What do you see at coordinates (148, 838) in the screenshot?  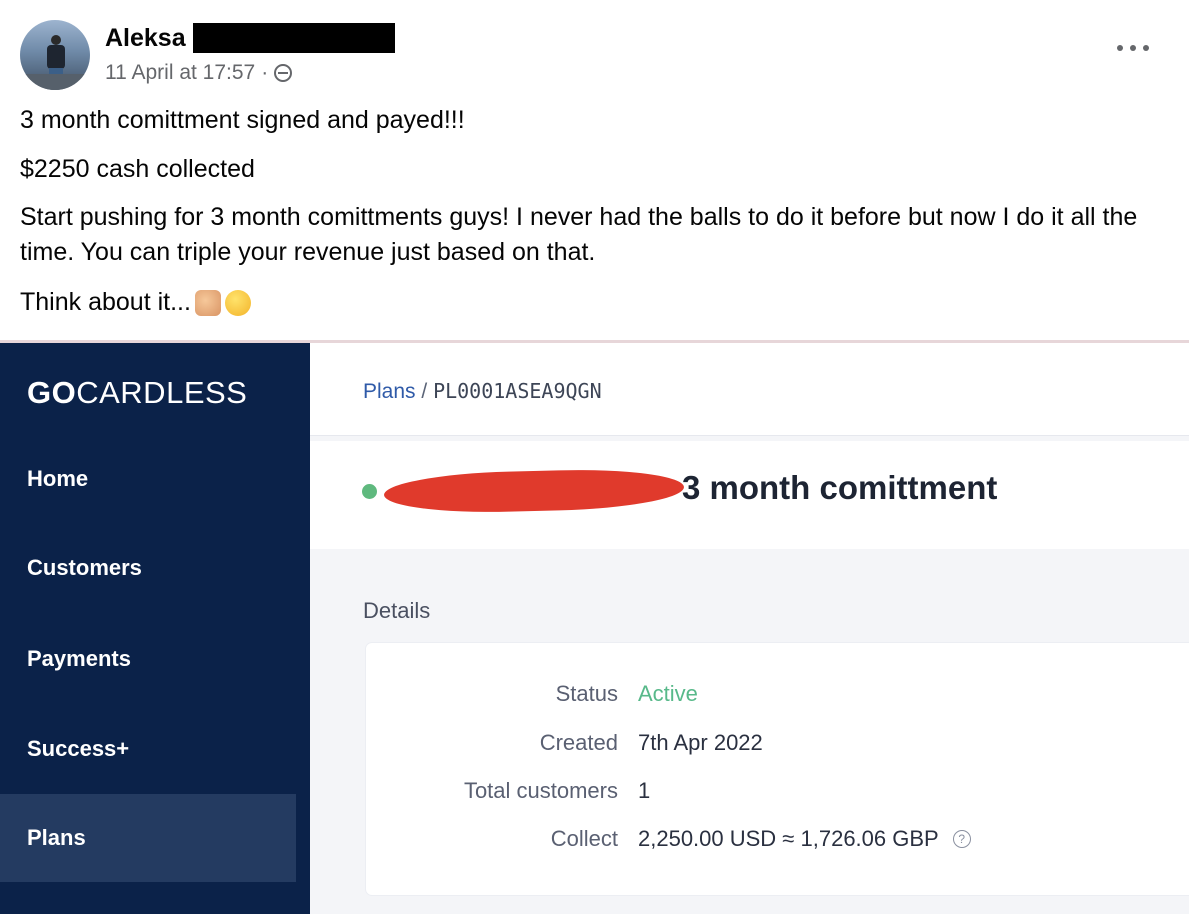 I see `sidebar-item-plans: Plans` at bounding box center [148, 838].